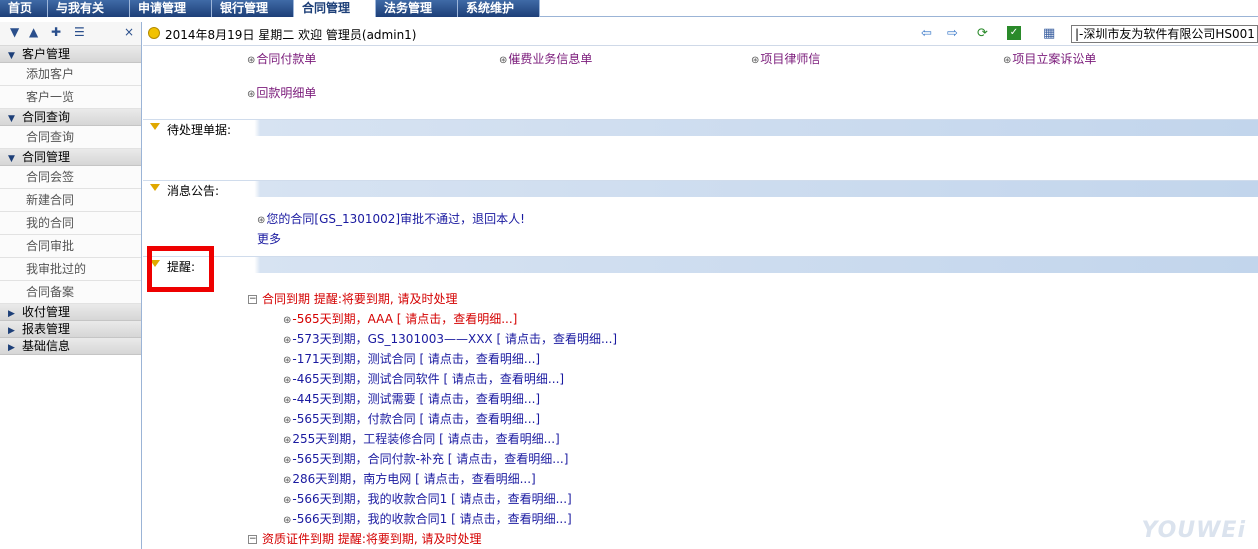 This screenshot has height=549, width=1258. Describe the element at coordinates (286, 59) in the screenshot. I see `link-label: 合同付款单` at that location.